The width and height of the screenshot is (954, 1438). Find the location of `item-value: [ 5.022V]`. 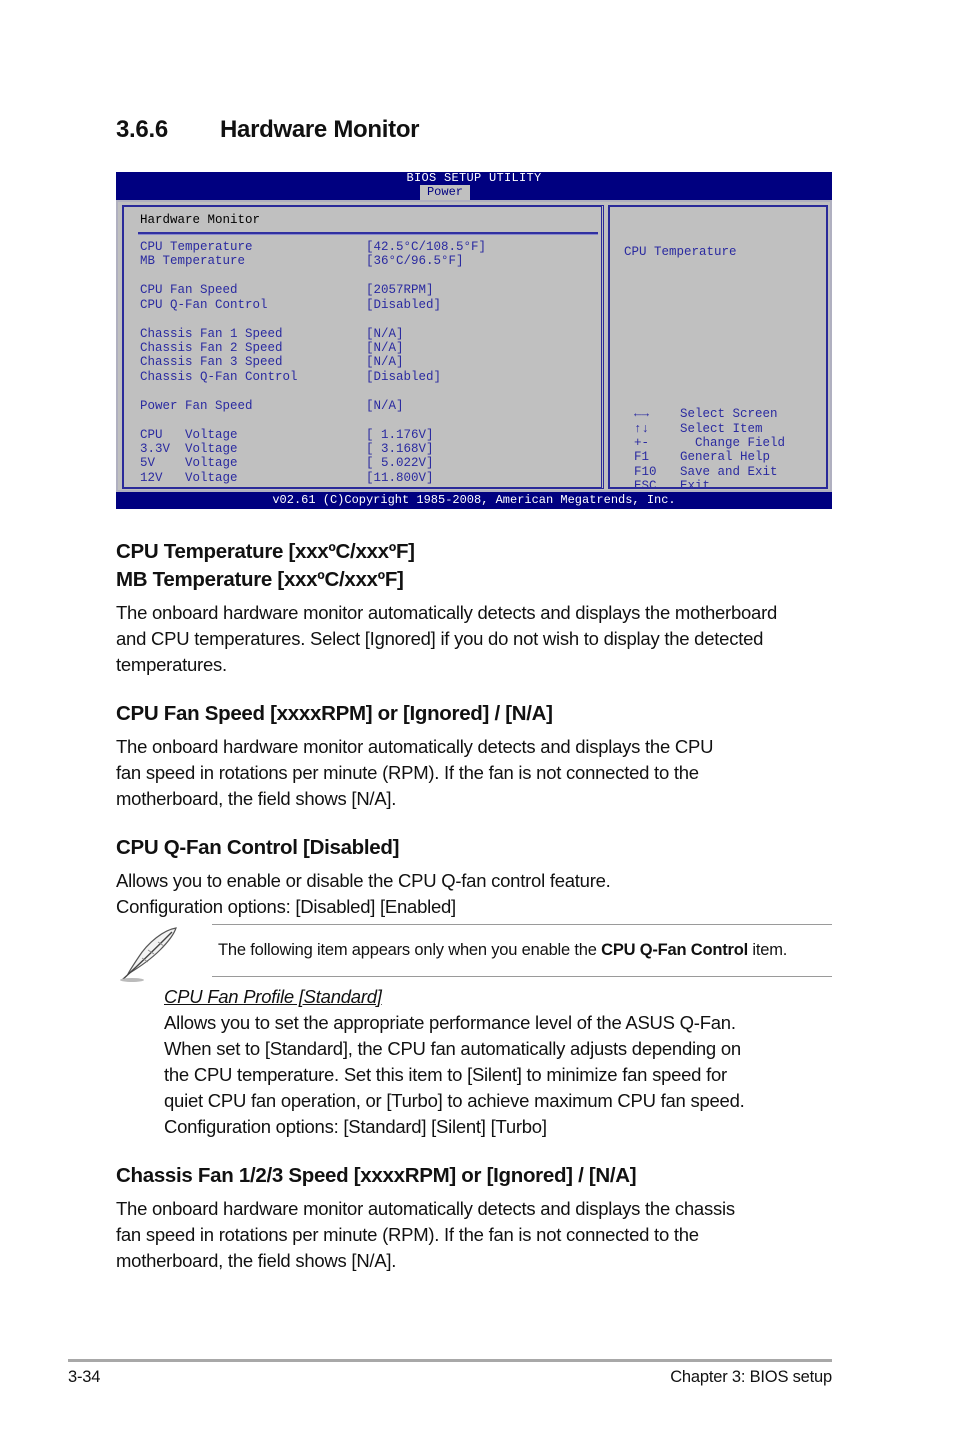

item-value: [ 5.022V] is located at coordinates (400, 463).